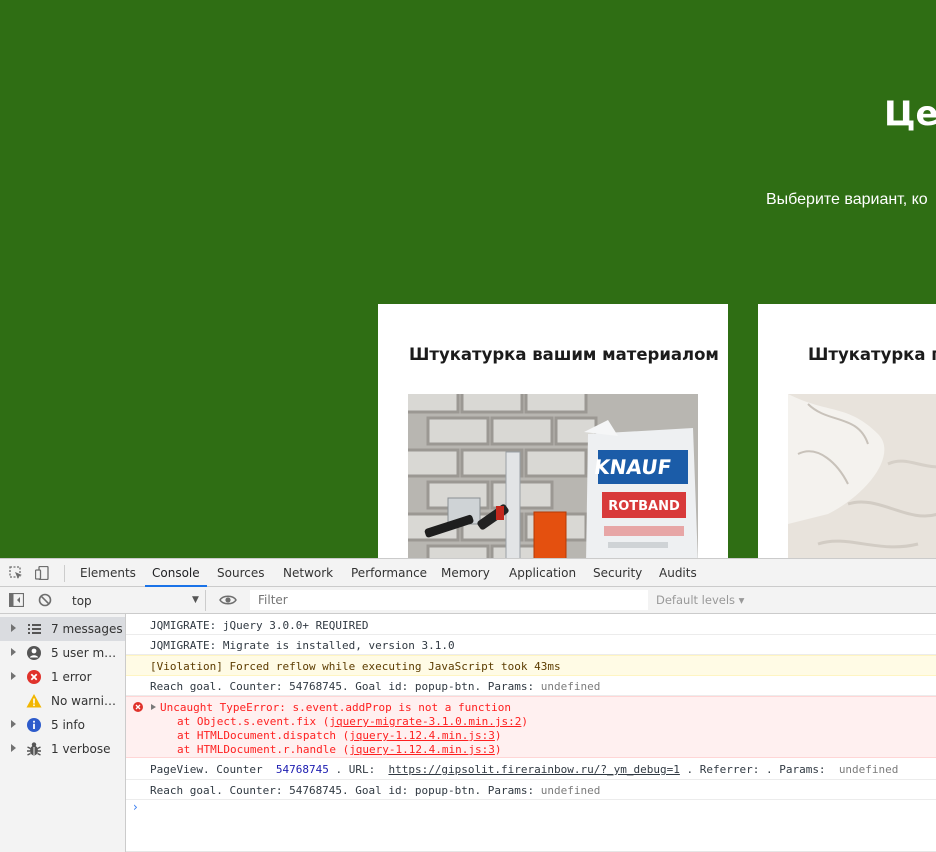 This screenshot has height=852, width=936. What do you see at coordinates (135, 807) in the screenshot?
I see `console-prompt-icon: ›` at bounding box center [135, 807].